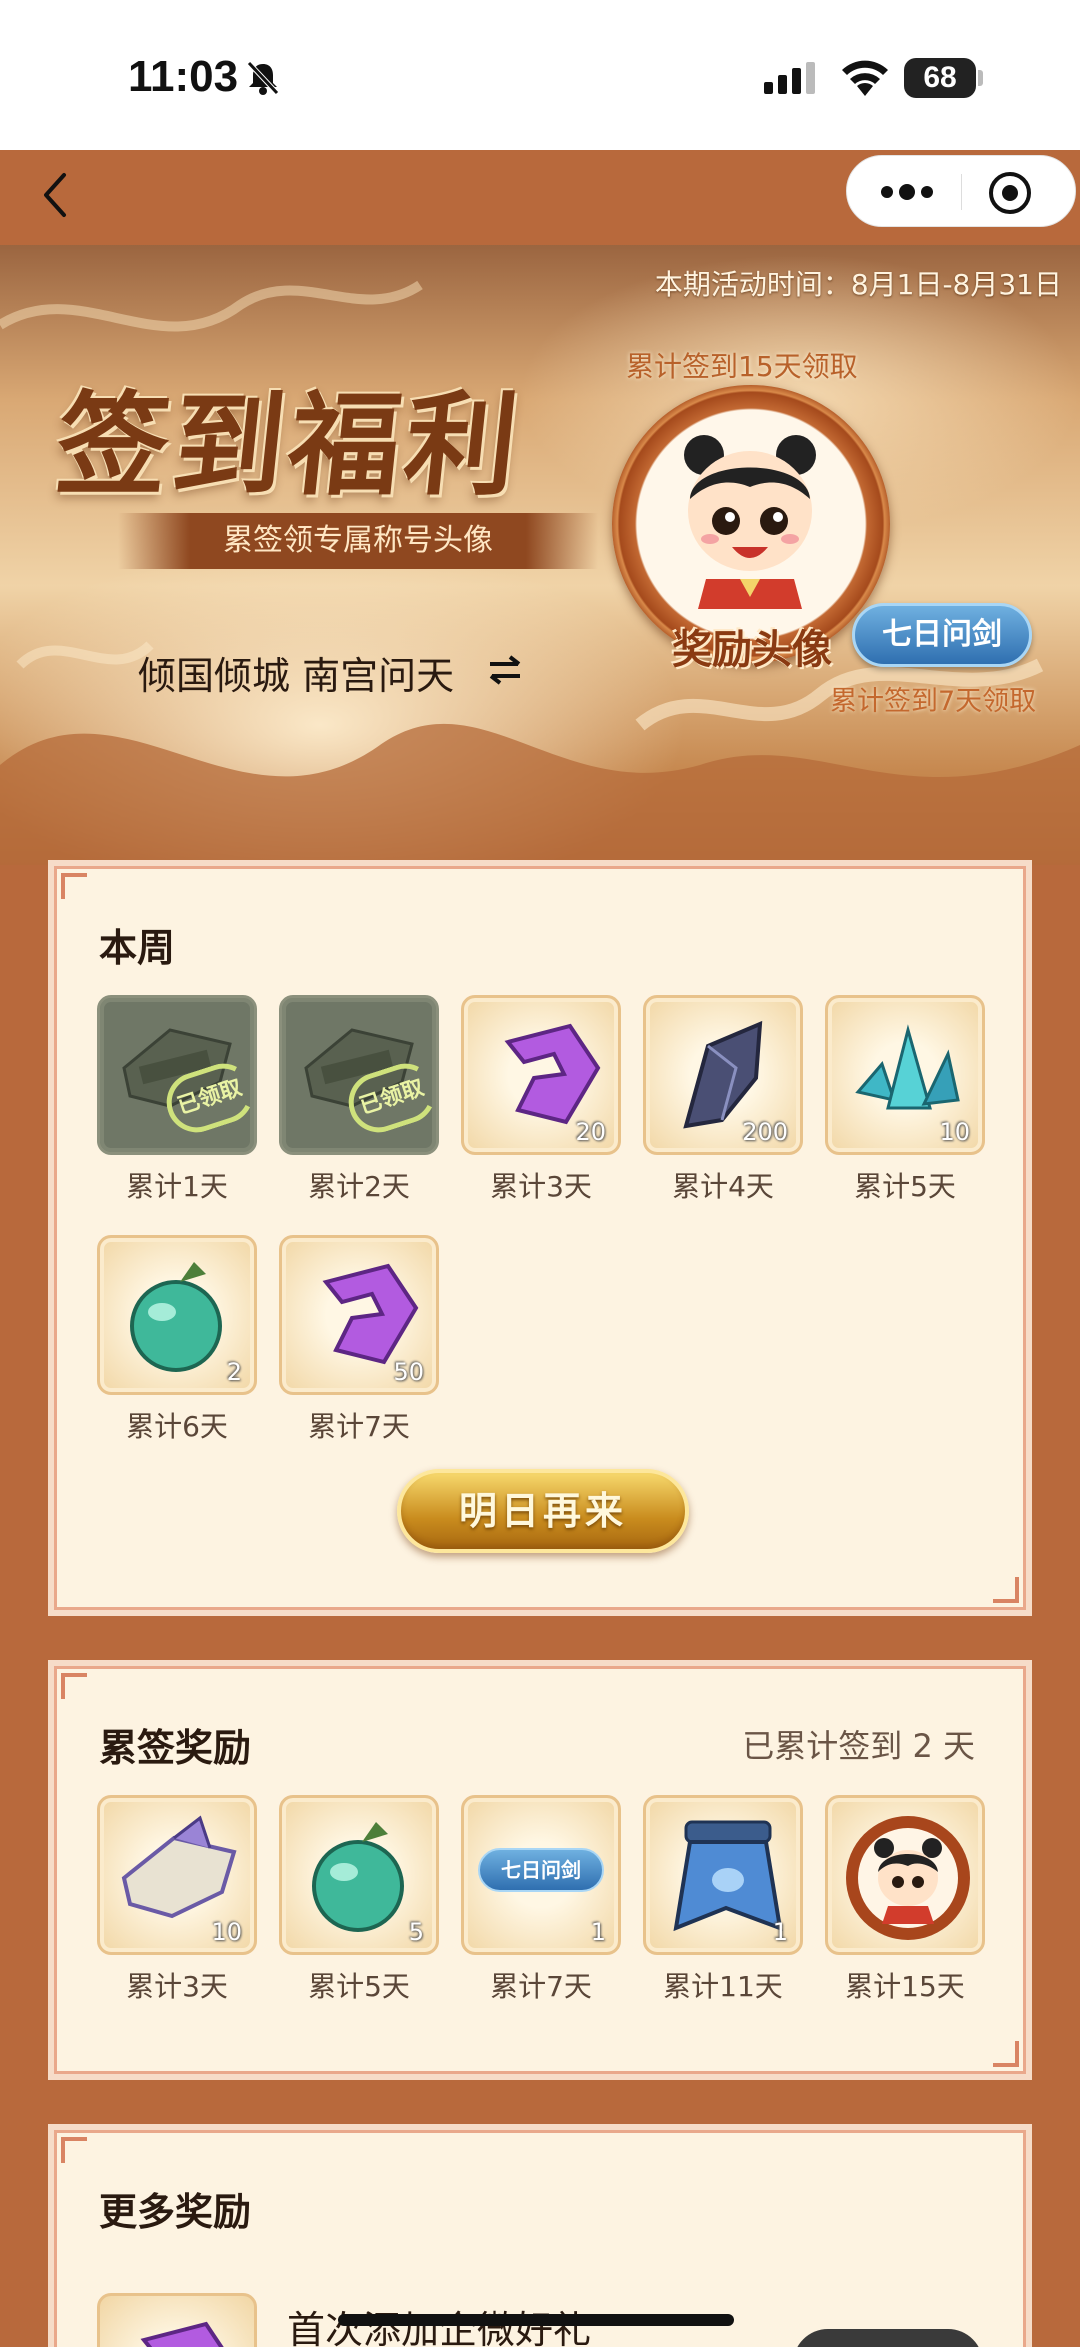 The width and height of the screenshot is (1080, 2347). I want to click on signal-icon, so click(792, 80).